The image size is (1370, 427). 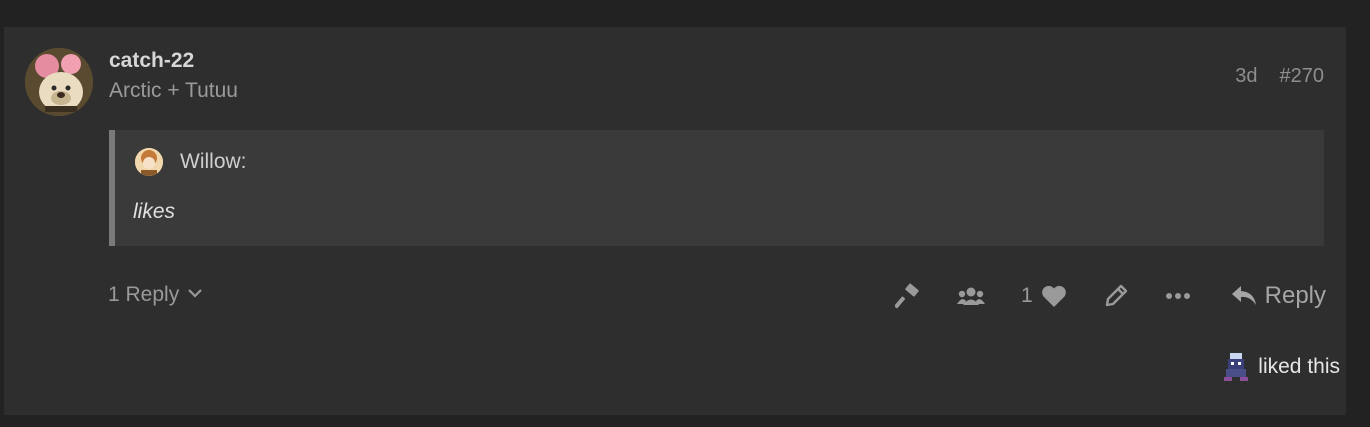 What do you see at coordinates (195, 295) in the screenshot?
I see `chevron-down-icon` at bounding box center [195, 295].